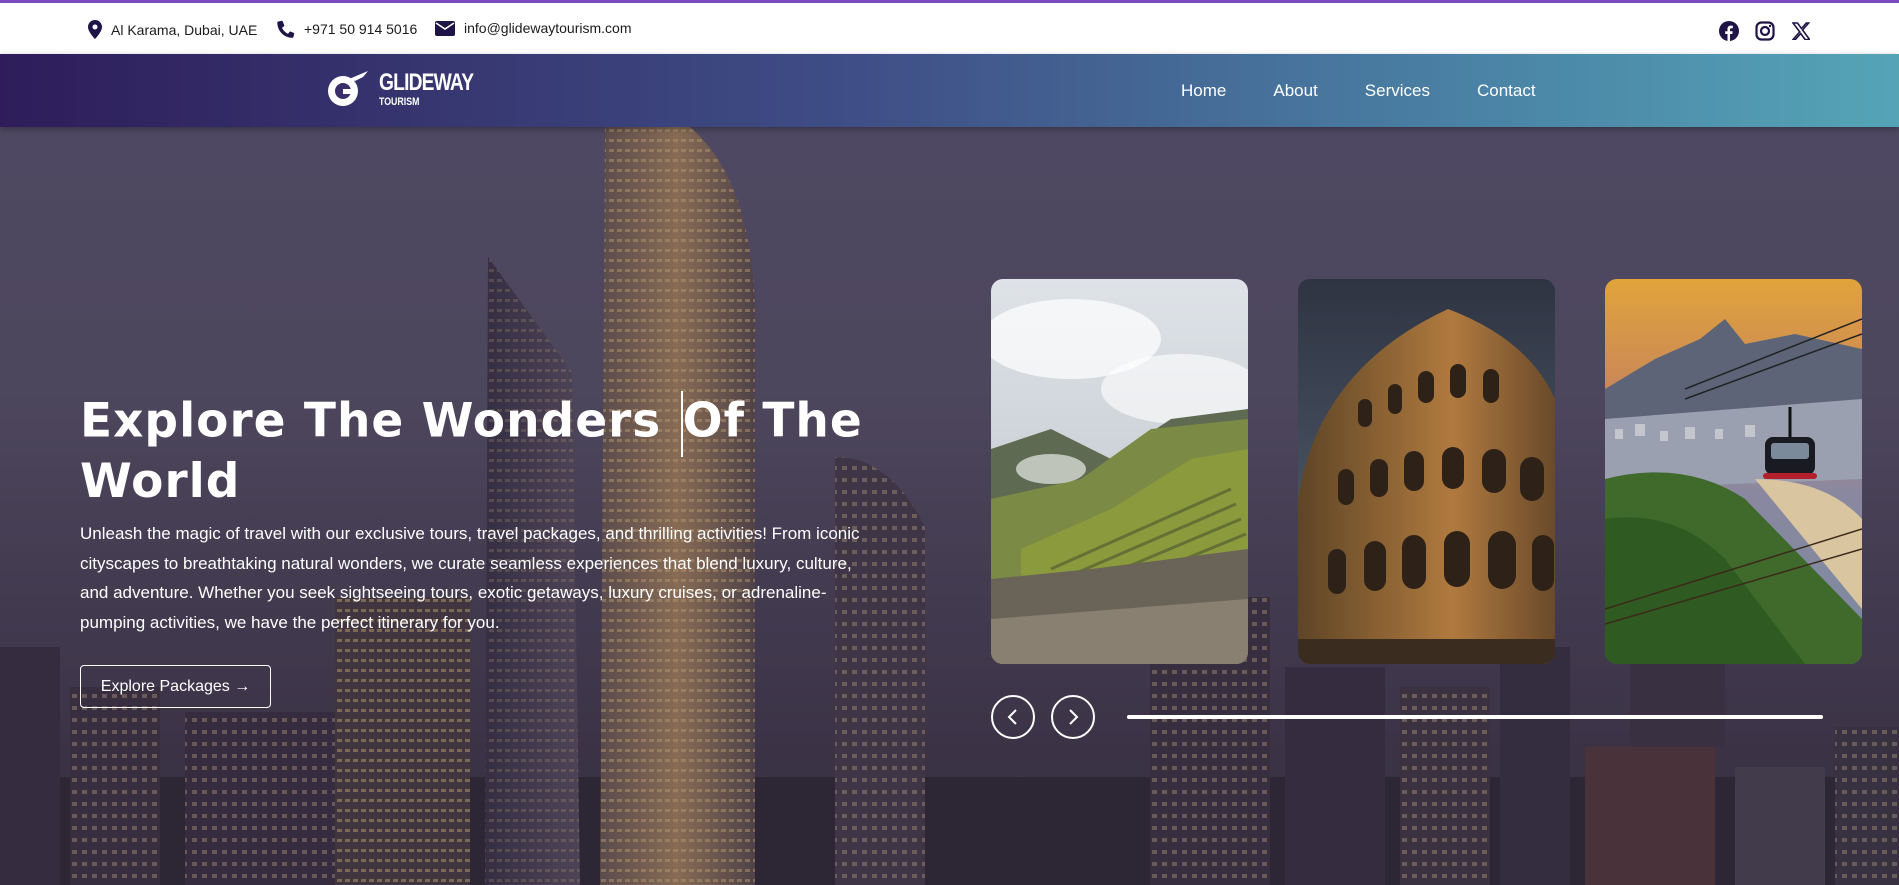 The image size is (1899, 885). I want to click on phone-icon, so click(286, 29).